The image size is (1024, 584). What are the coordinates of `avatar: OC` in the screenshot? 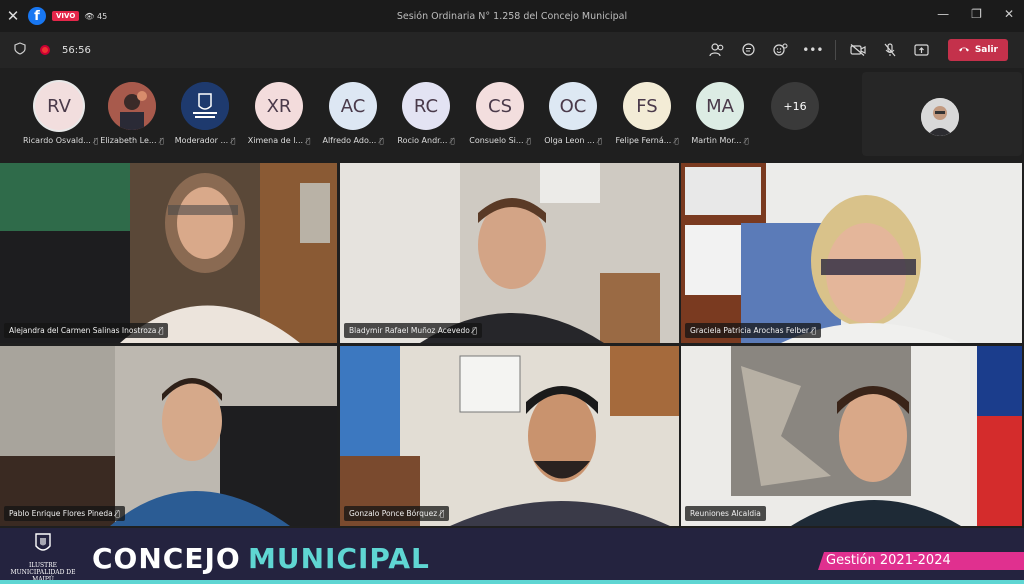 It's located at (573, 106).